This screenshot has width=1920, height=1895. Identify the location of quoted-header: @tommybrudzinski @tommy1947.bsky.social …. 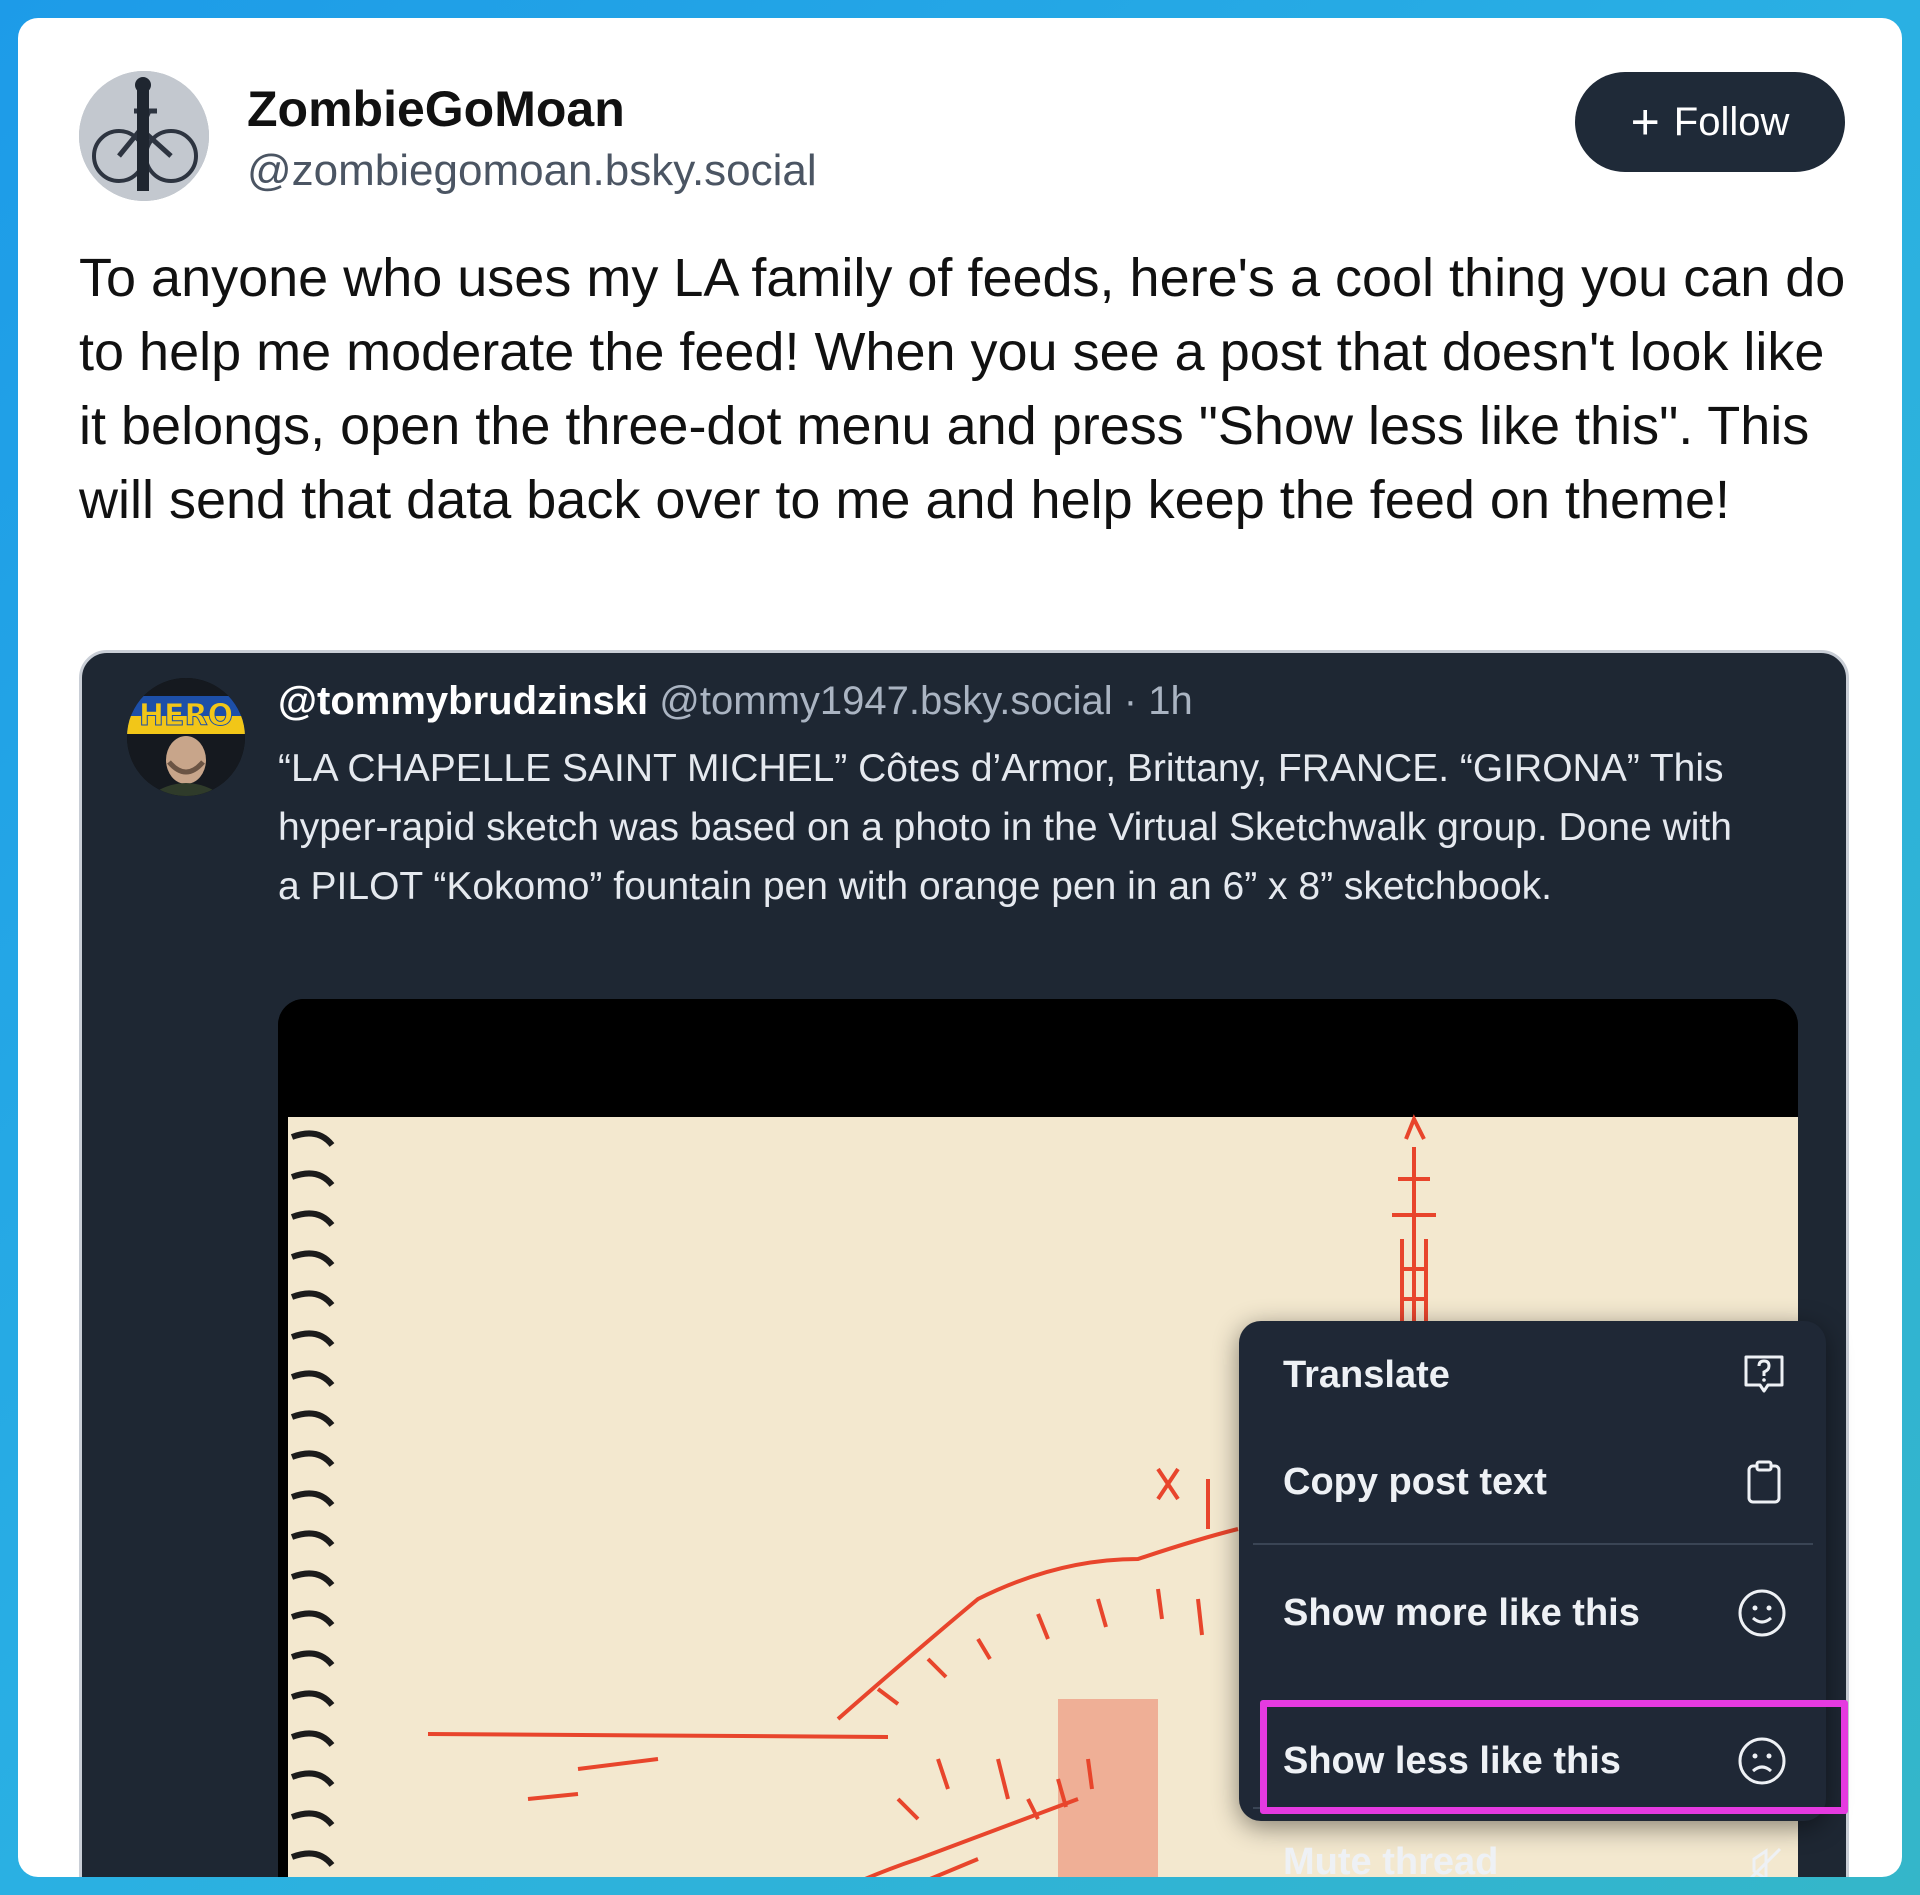
(735, 701).